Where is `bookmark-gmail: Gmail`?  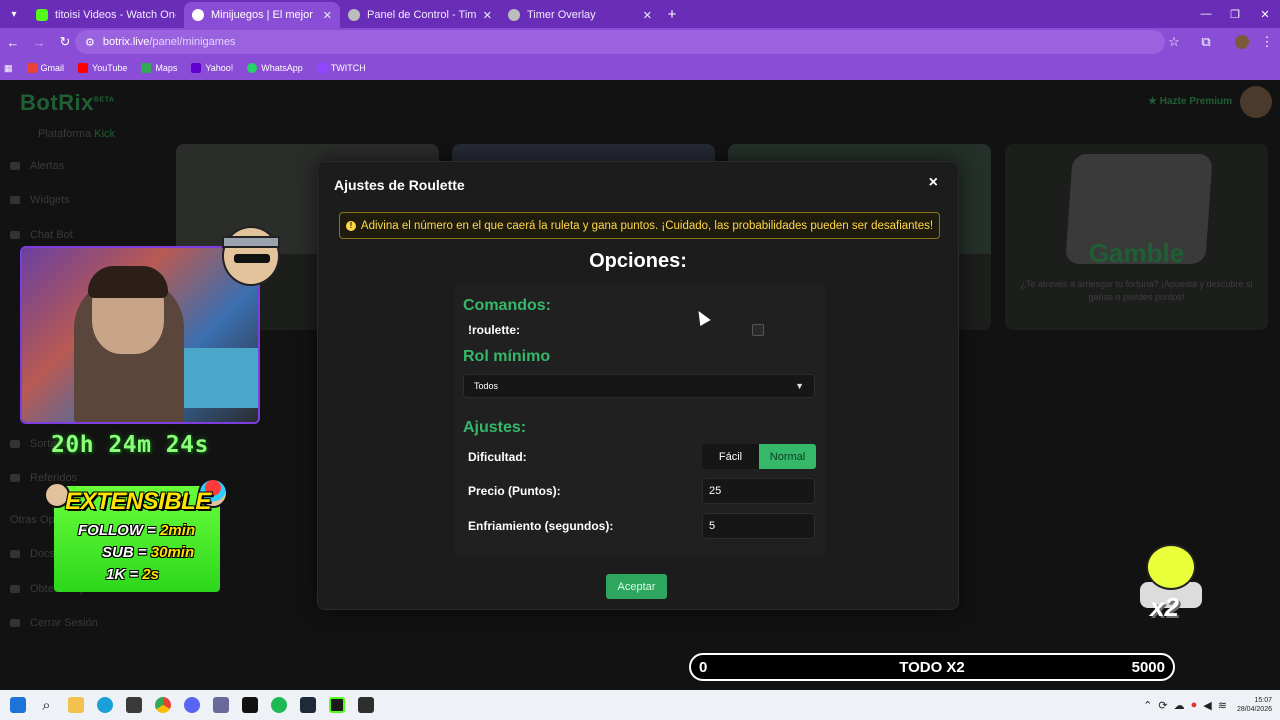 bookmark-gmail: Gmail is located at coordinates (45, 68).